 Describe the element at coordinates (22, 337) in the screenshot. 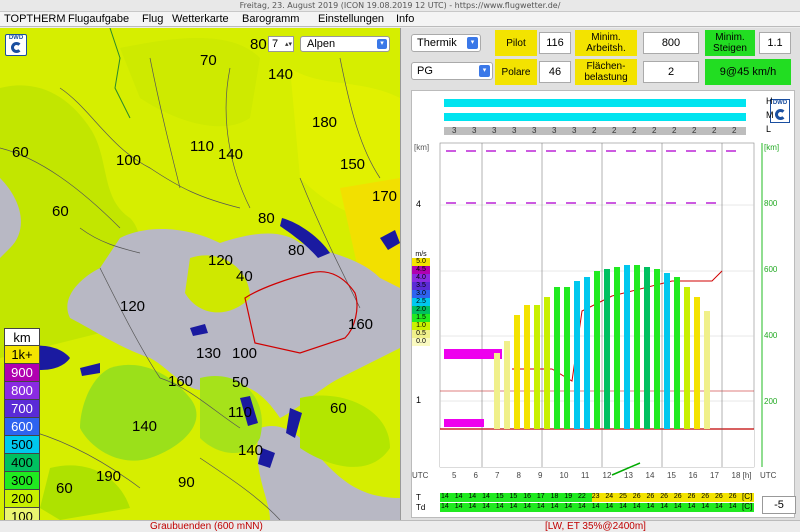

I see `legend-unit: km` at that location.